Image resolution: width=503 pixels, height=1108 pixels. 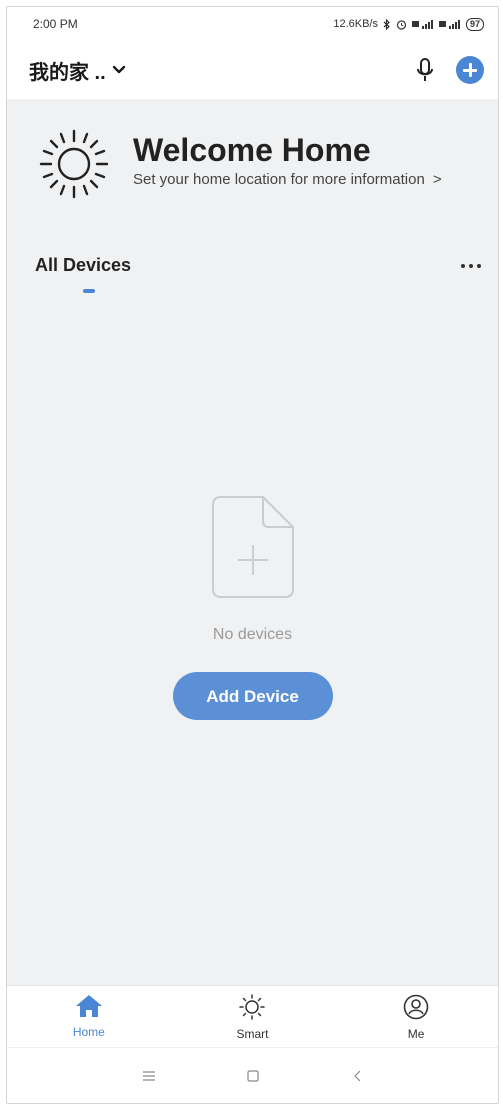 I want to click on header-actions, so click(x=450, y=70).